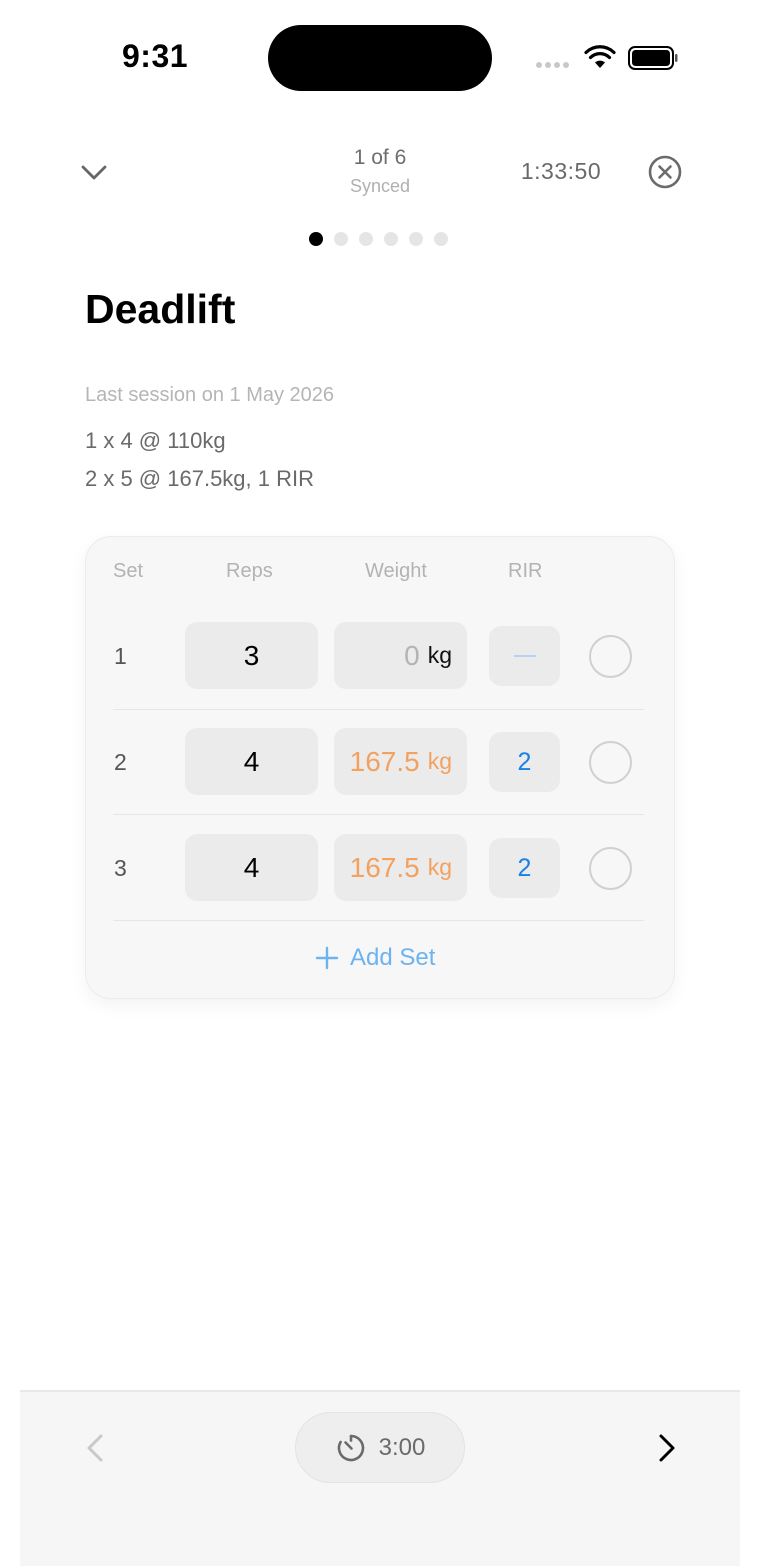 The image size is (760, 1566). Describe the element at coordinates (396, 571) in the screenshot. I see `column-header-weight: Weight` at that location.